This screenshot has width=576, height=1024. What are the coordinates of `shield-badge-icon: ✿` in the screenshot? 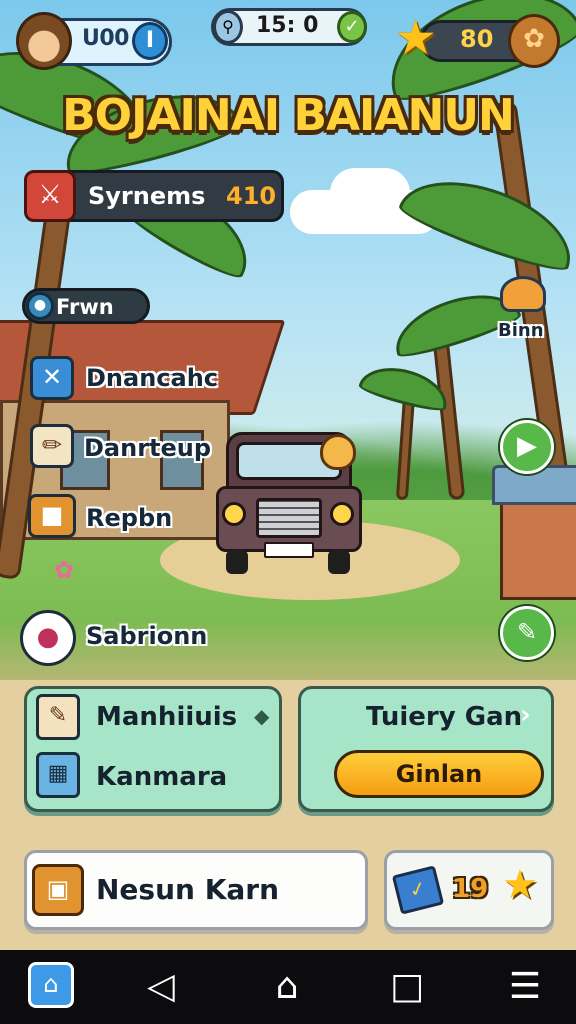 It's located at (534, 41).